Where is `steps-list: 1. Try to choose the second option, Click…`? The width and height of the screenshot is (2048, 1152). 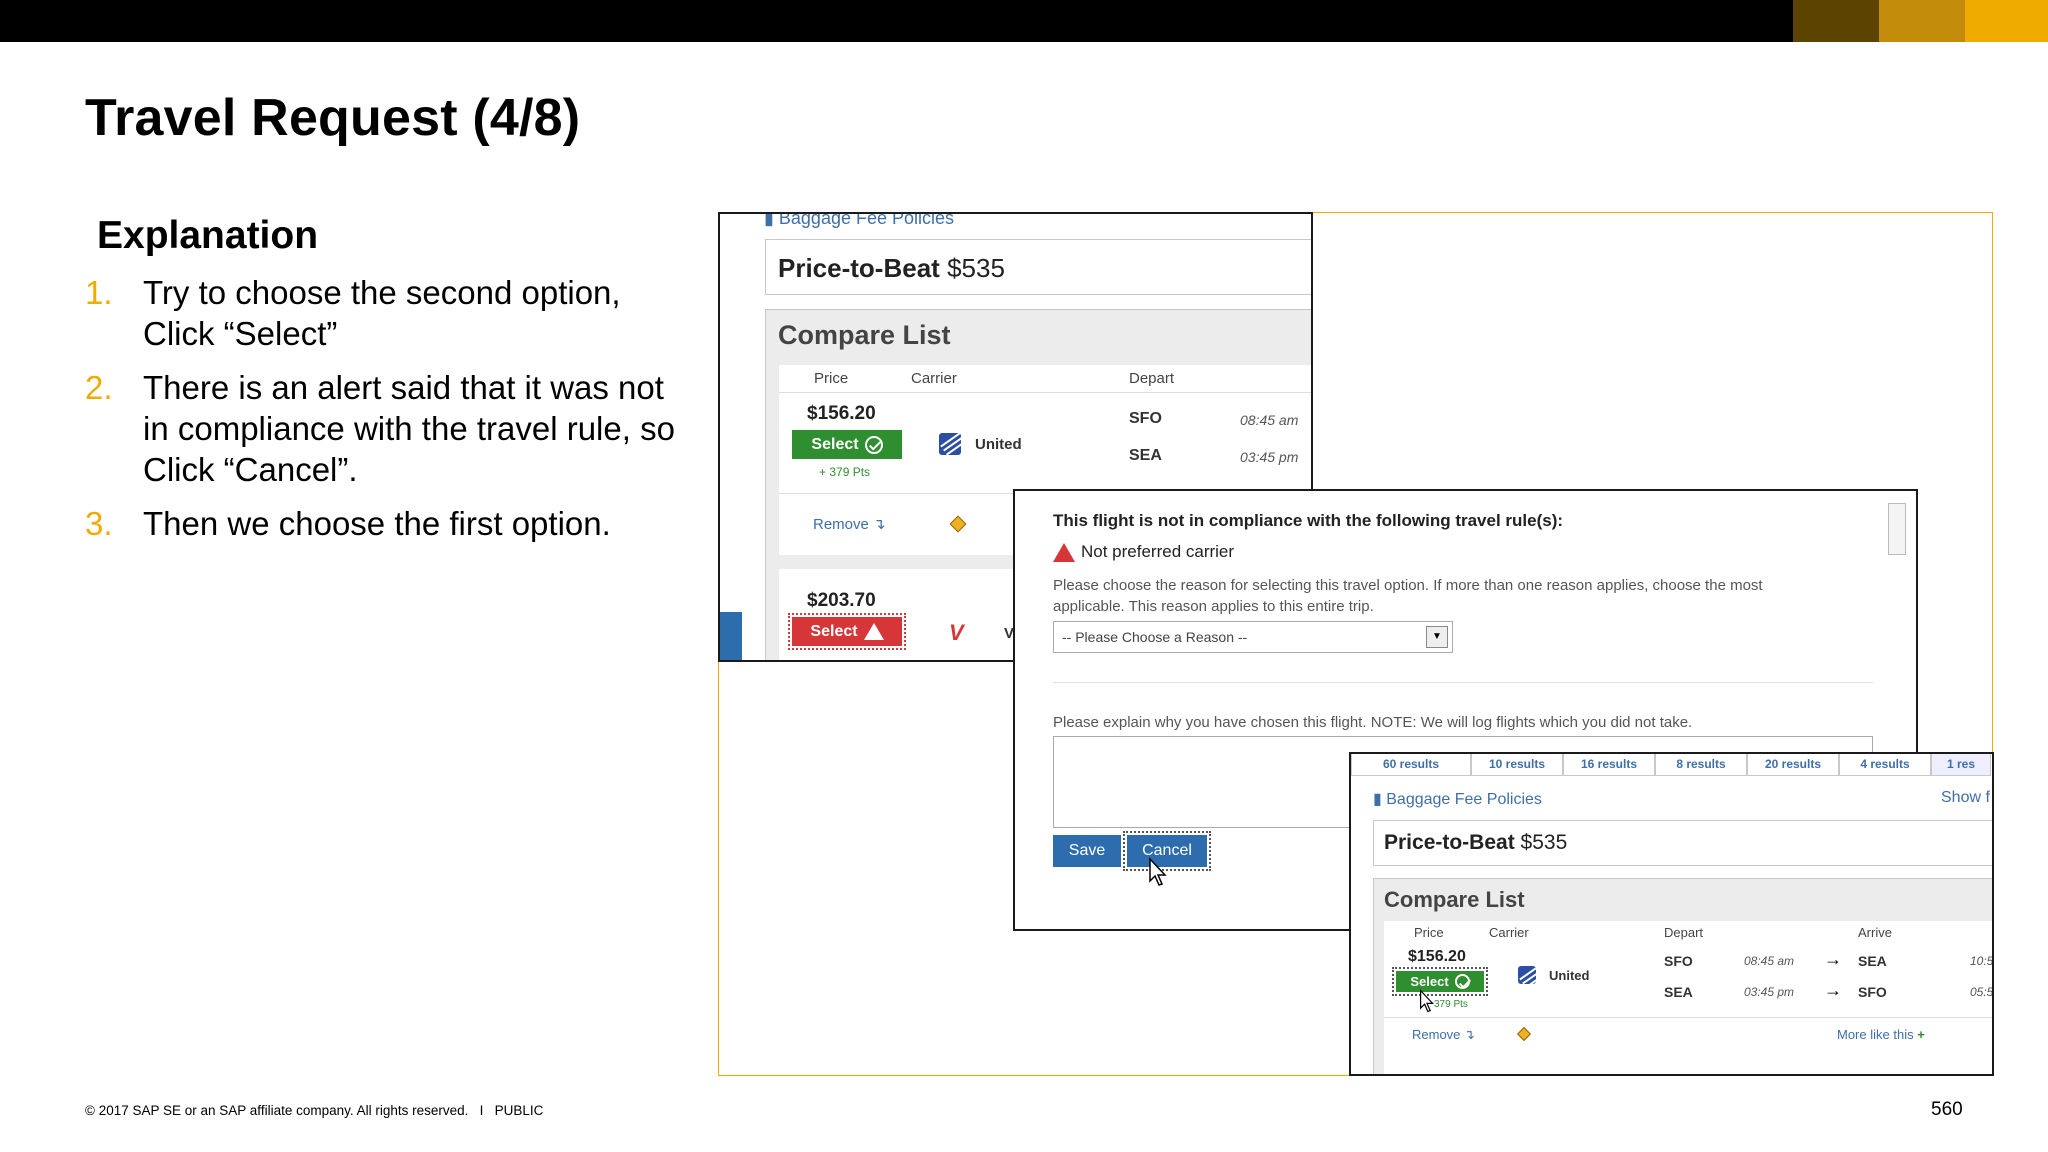 steps-list: 1. Try to choose the second option, Click… is located at coordinates (380, 414).